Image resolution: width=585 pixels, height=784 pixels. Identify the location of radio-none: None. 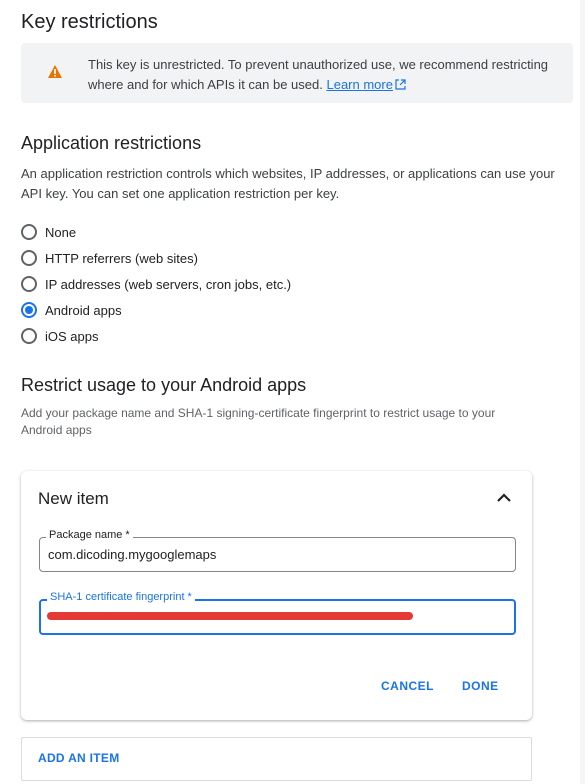
(48, 232).